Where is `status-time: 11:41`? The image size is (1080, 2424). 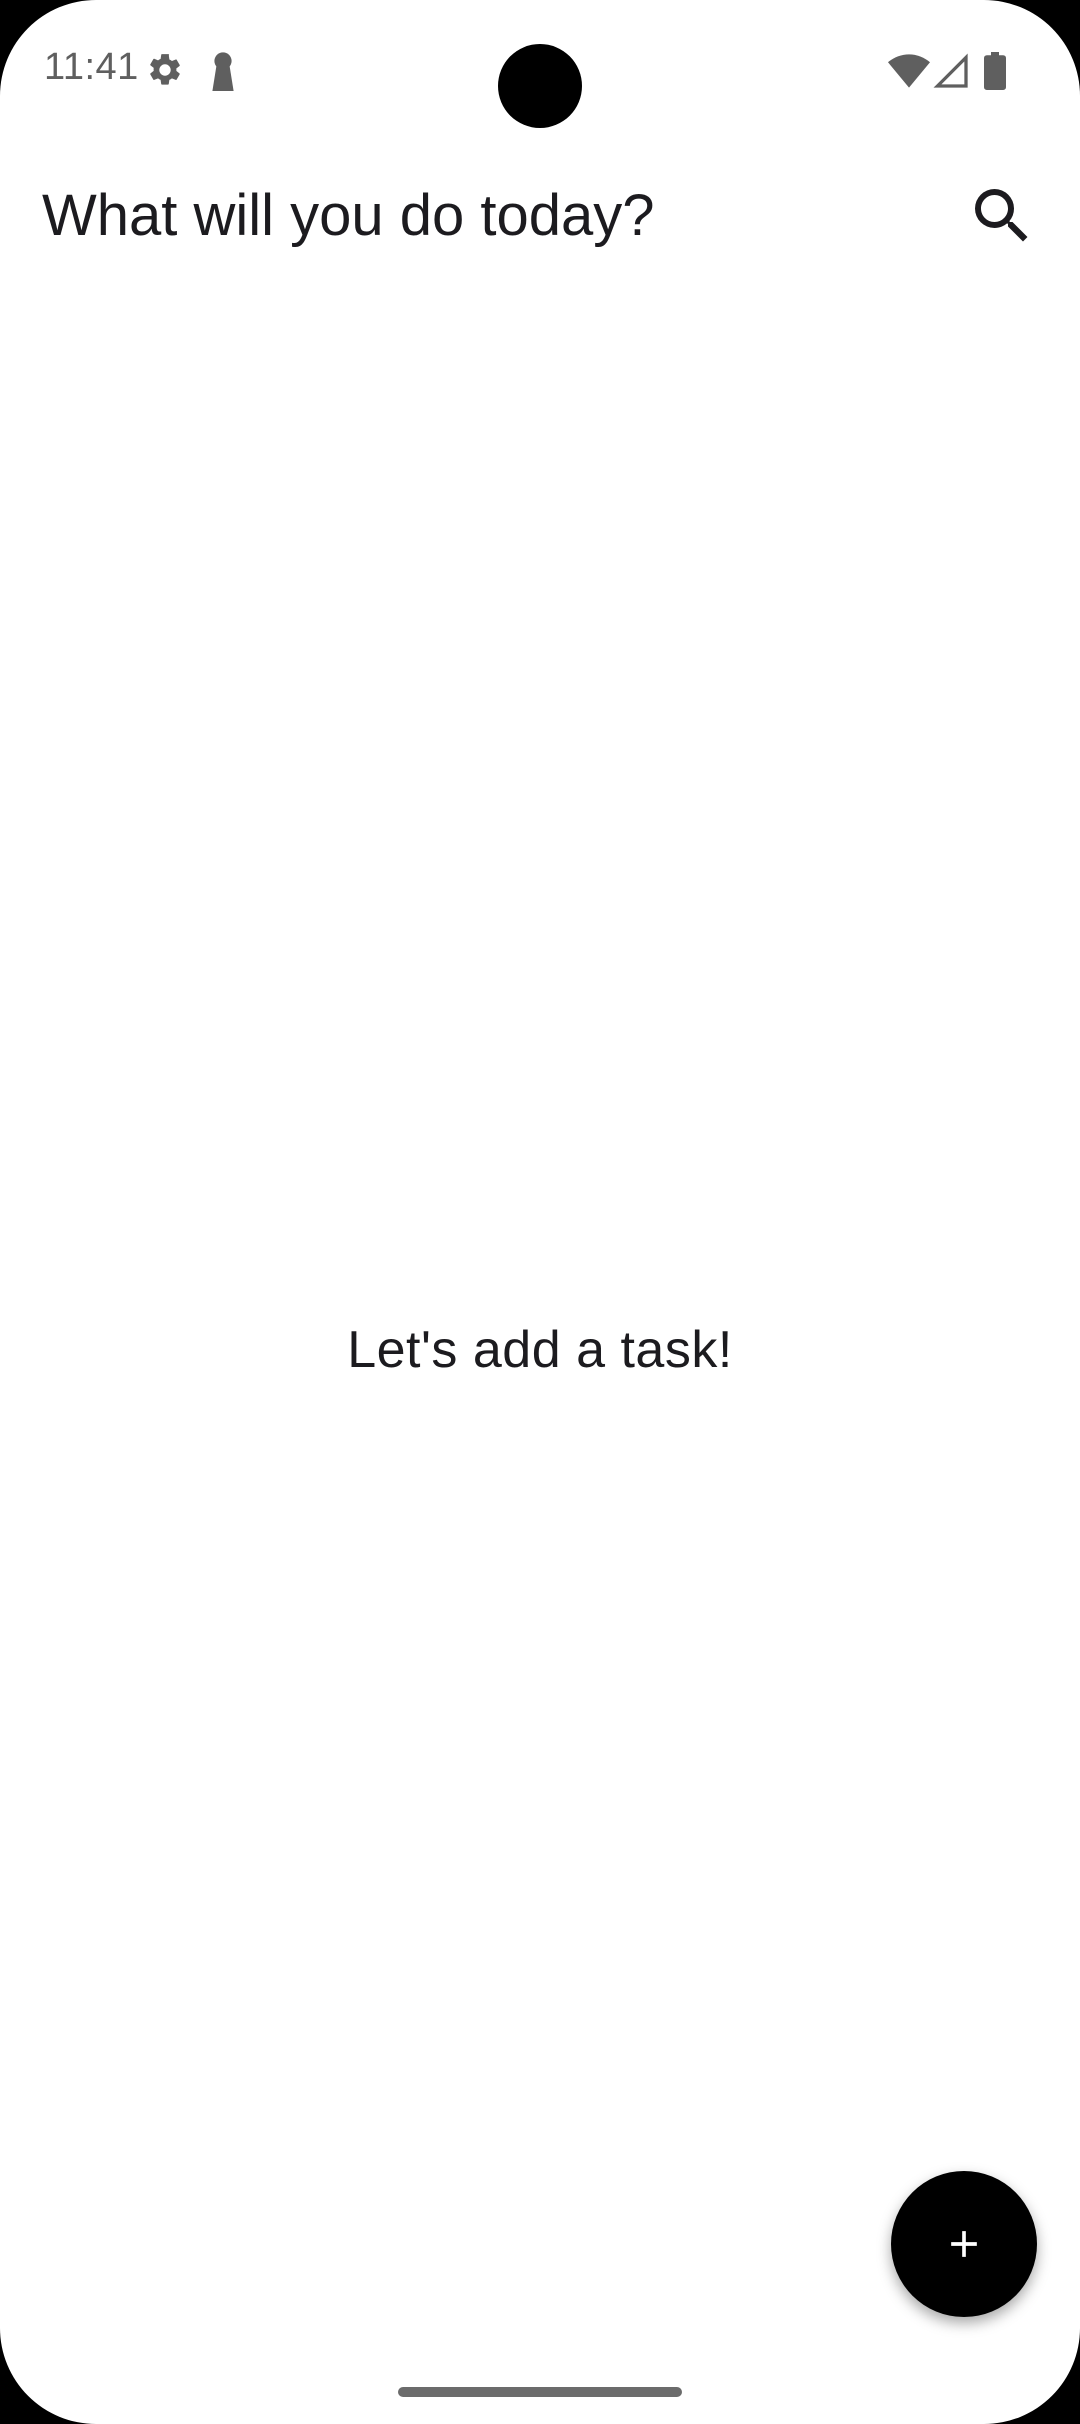
status-time: 11:41 is located at coordinates (91, 67).